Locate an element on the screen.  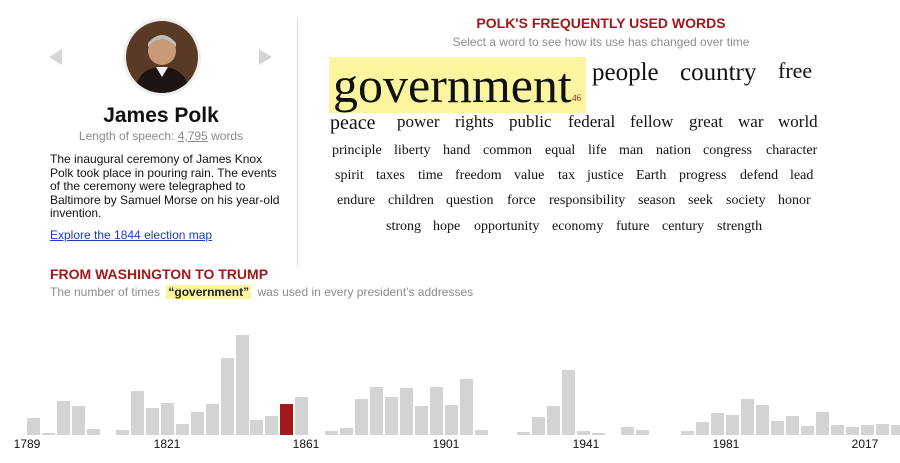
election-map-link: Explore the 1844 election map is located at coordinates (131, 235).